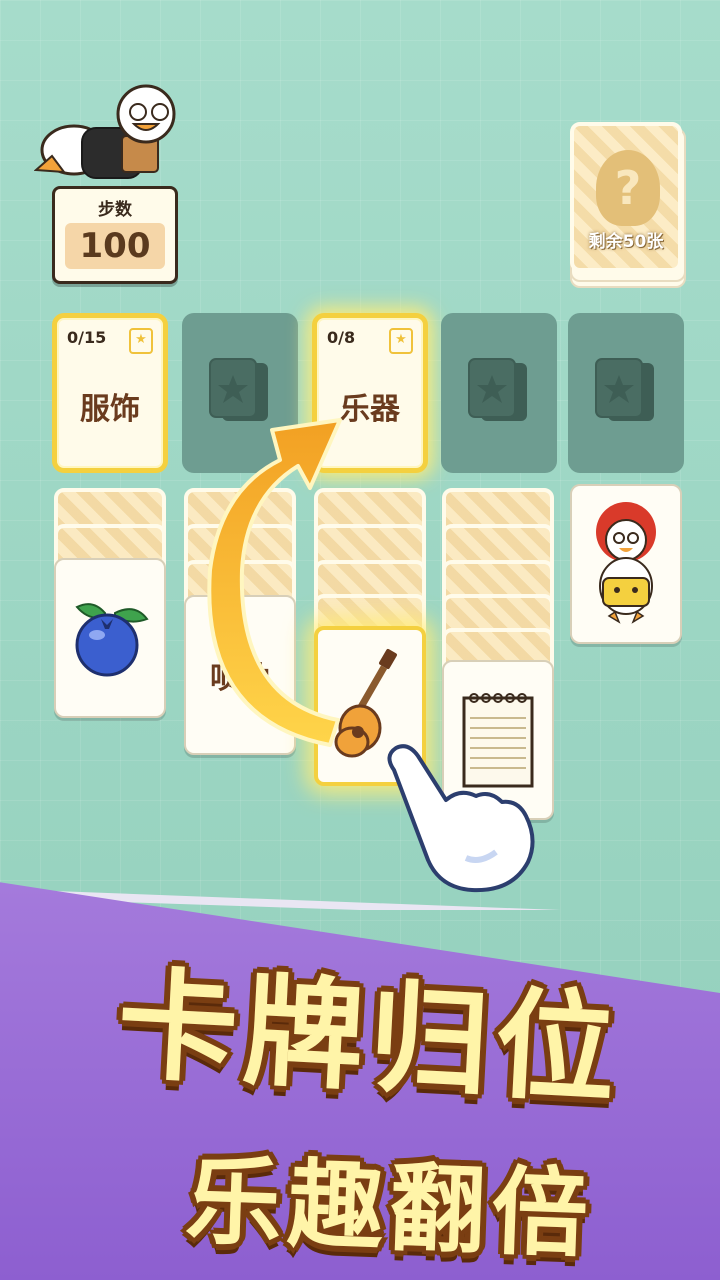 Image resolution: width=720 pixels, height=1280 pixels. What do you see at coordinates (110, 409) in the screenshot?
I see `slot-title: 服饰` at bounding box center [110, 409].